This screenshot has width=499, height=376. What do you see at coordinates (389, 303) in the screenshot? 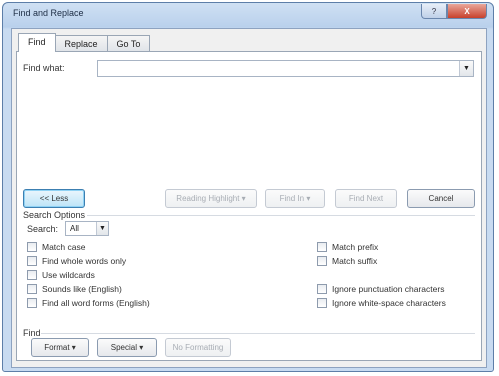
I see `checkbox-label: Ignore white-space characters` at bounding box center [389, 303].